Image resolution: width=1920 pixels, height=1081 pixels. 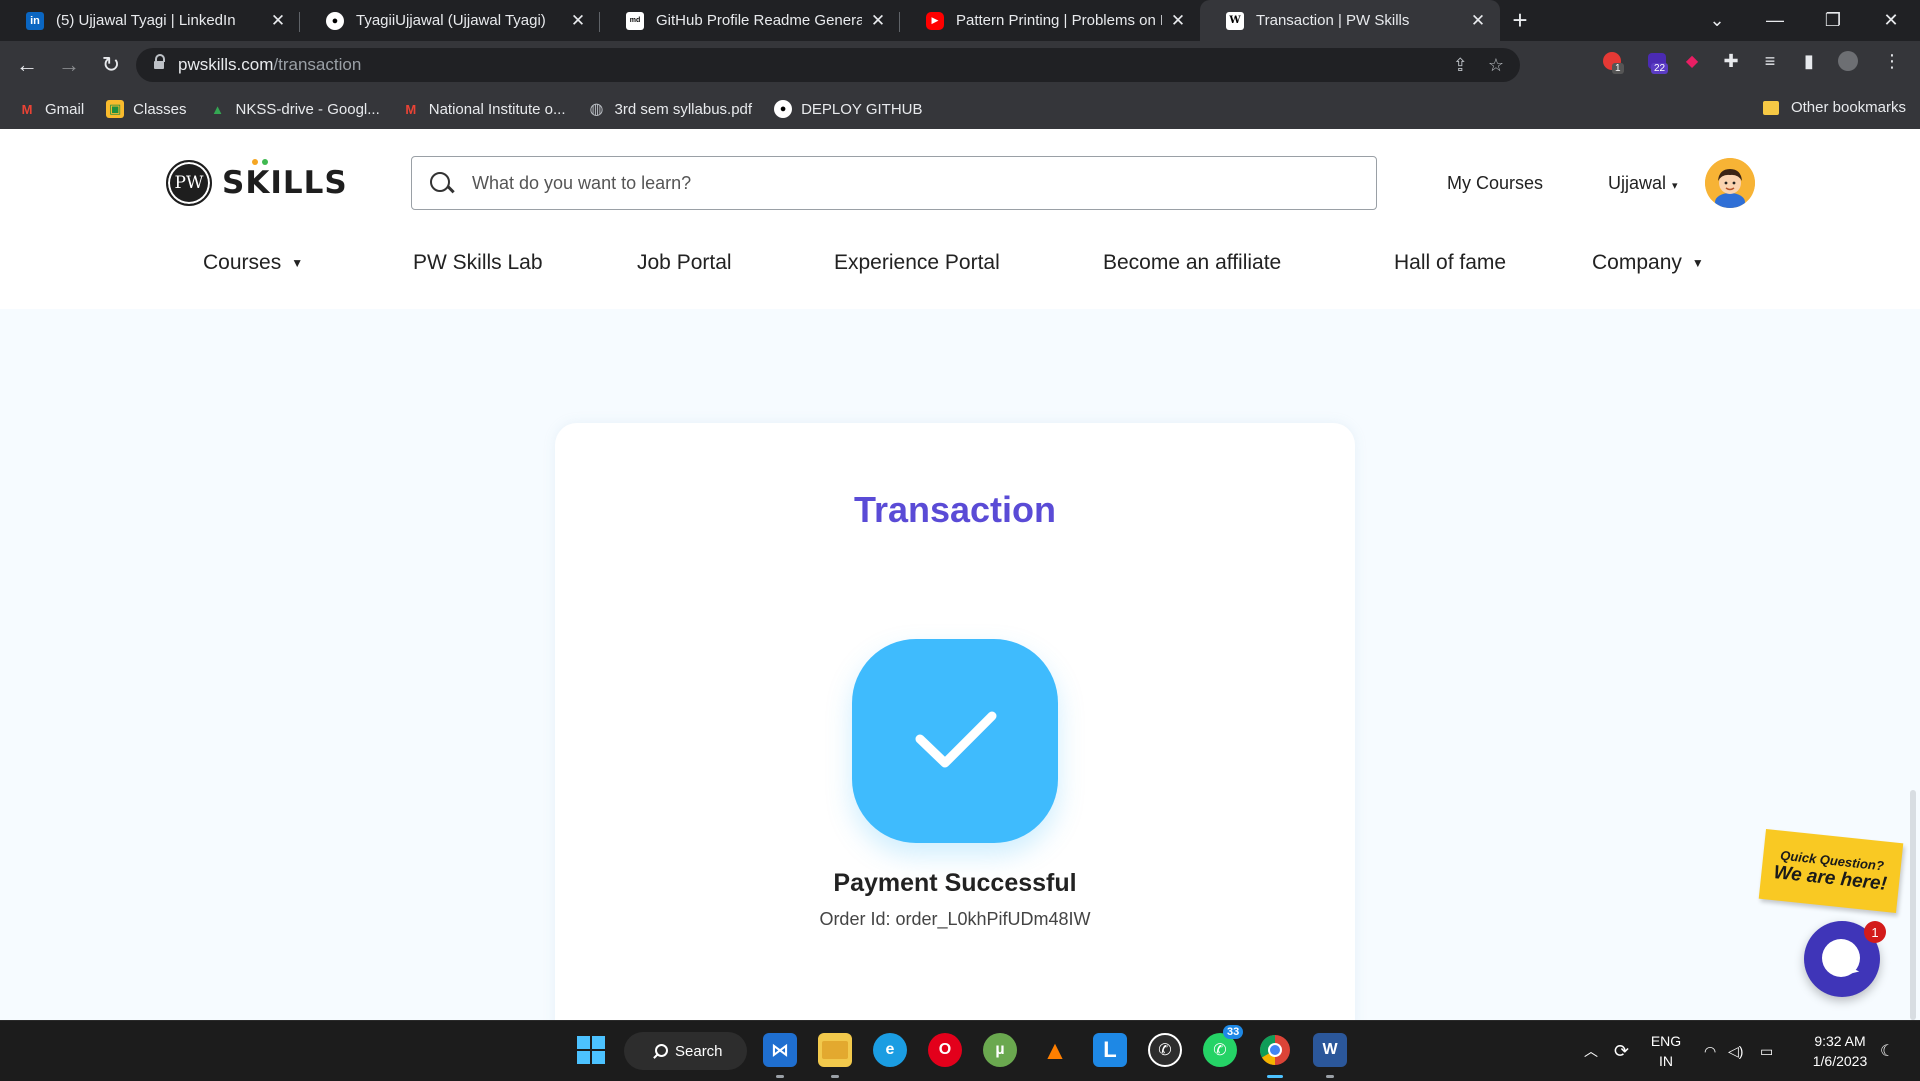 I want to click on wifi-icon: ◠, so click(x=1710, y=1051).